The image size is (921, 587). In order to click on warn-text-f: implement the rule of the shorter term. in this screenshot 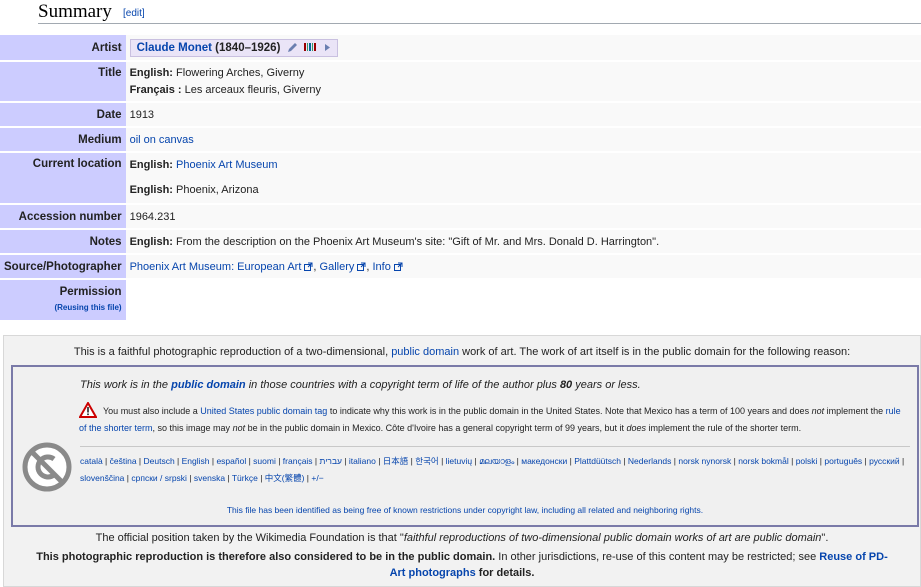, I will do `click(724, 428)`.